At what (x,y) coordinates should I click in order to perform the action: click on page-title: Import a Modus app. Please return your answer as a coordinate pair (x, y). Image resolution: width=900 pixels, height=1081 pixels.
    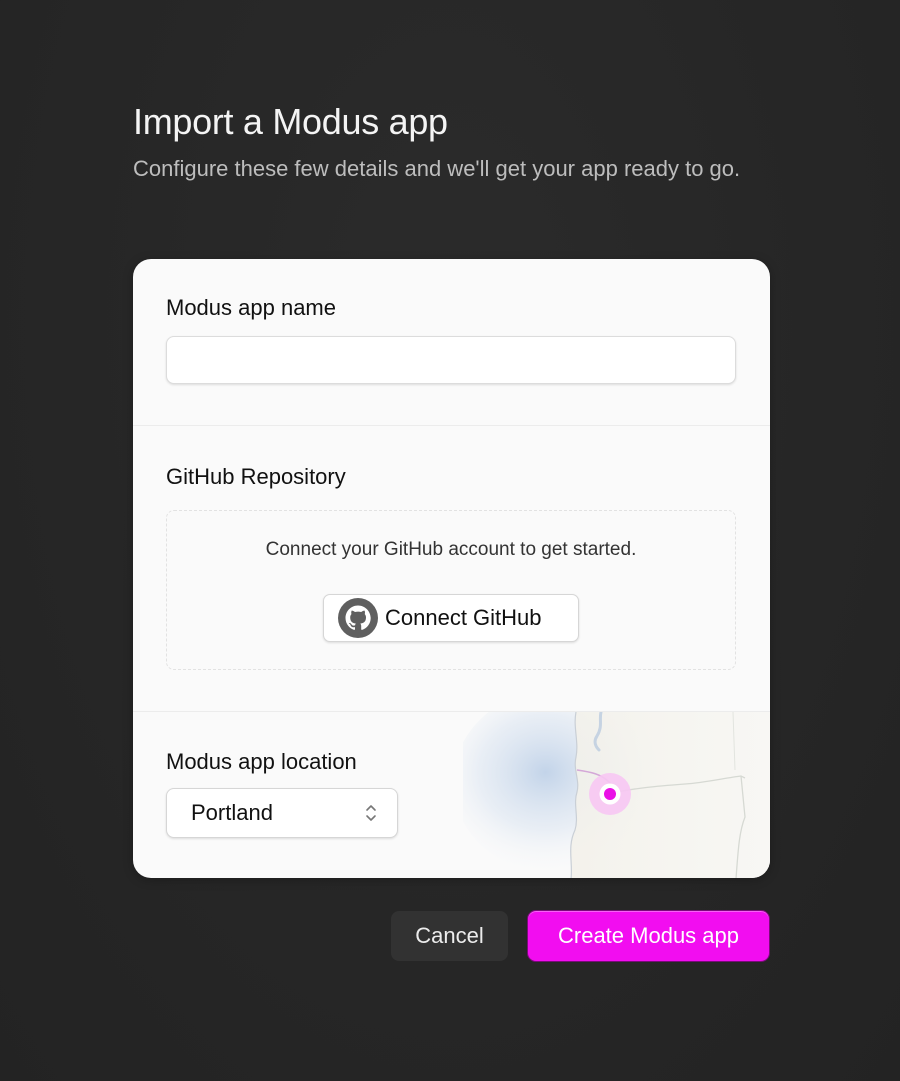
    Looking at the image, I should click on (290, 121).